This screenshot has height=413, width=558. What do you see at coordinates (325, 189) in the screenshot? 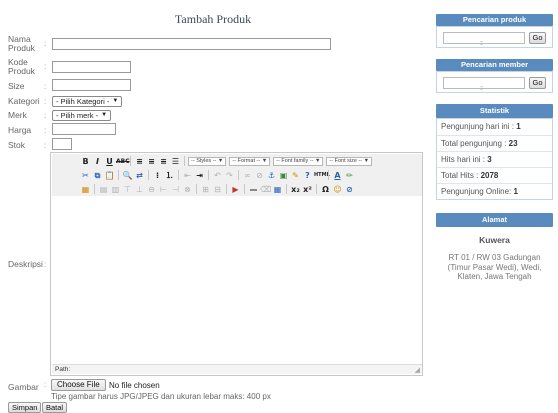
I see `special-char-icon: Ω` at bounding box center [325, 189].